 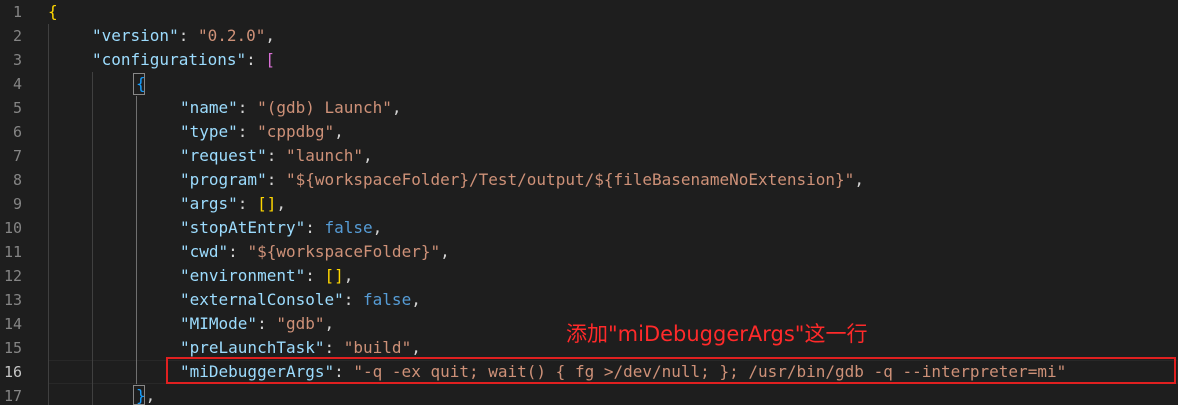 What do you see at coordinates (252, 347) in the screenshot?
I see `json-key: "preLaunchTask"` at bounding box center [252, 347].